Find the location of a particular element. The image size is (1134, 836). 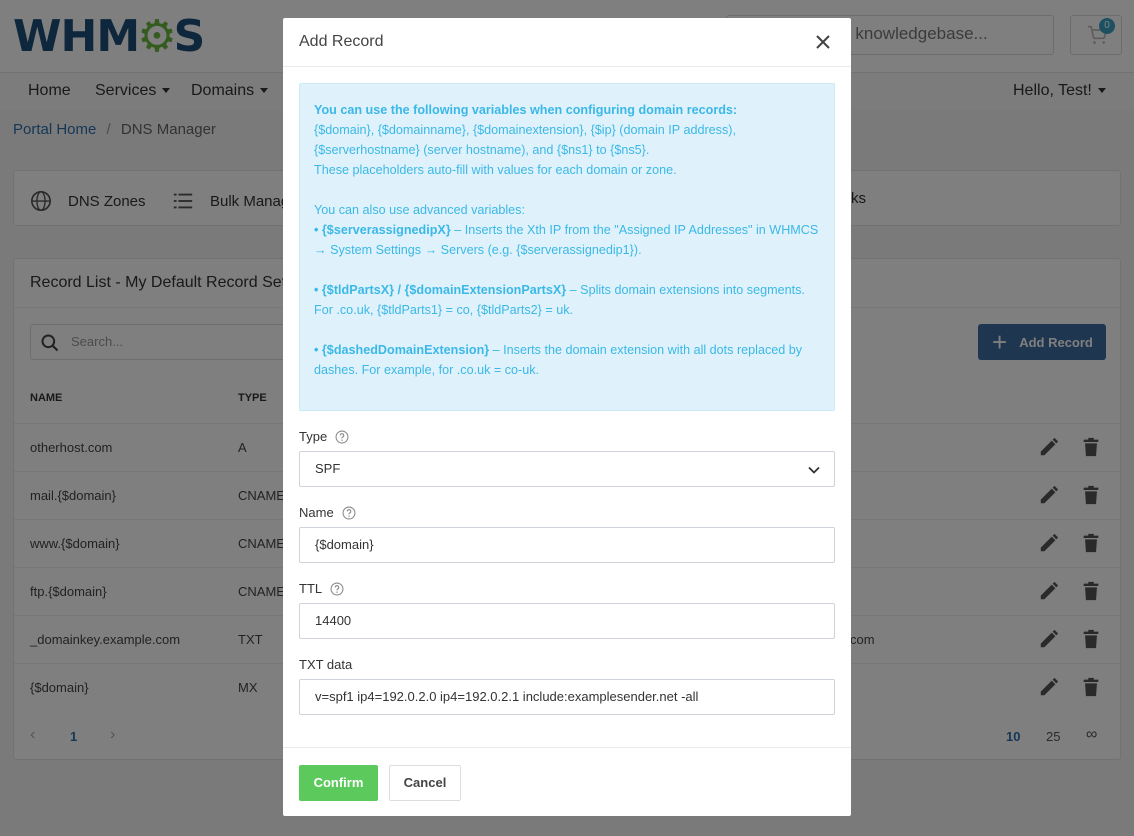

type-label: Type is located at coordinates (324, 436).